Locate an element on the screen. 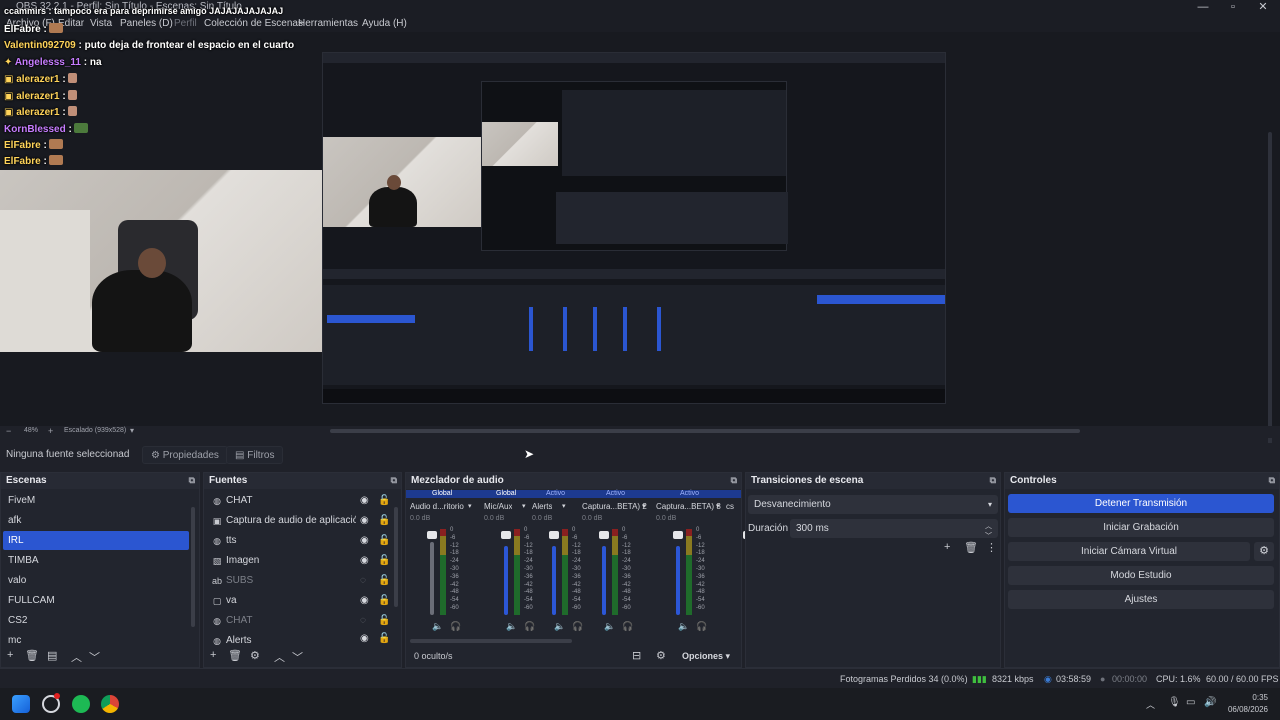 This screenshot has width=1280, height=720. add-scene-icon: + is located at coordinates (10, 655).